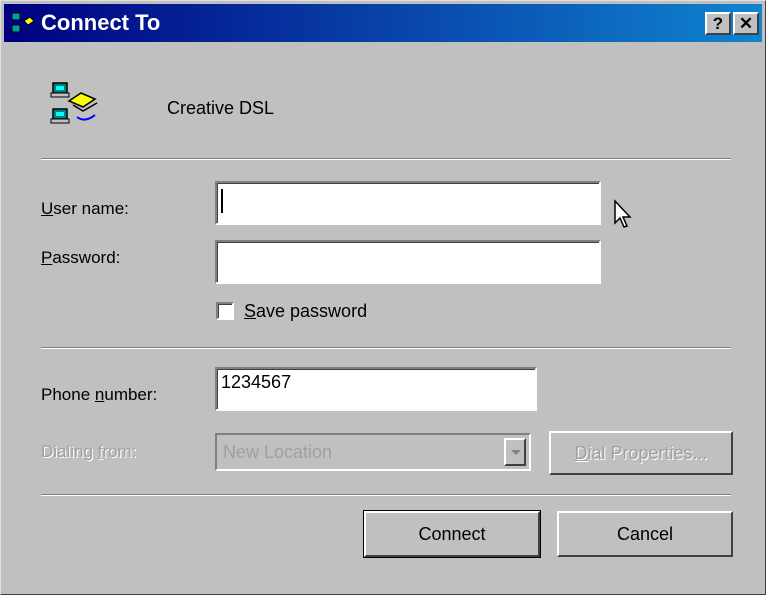 The height and width of the screenshot is (595, 766). What do you see at coordinates (23, 22) in the screenshot?
I see `dial-up-networking-icon` at bounding box center [23, 22].